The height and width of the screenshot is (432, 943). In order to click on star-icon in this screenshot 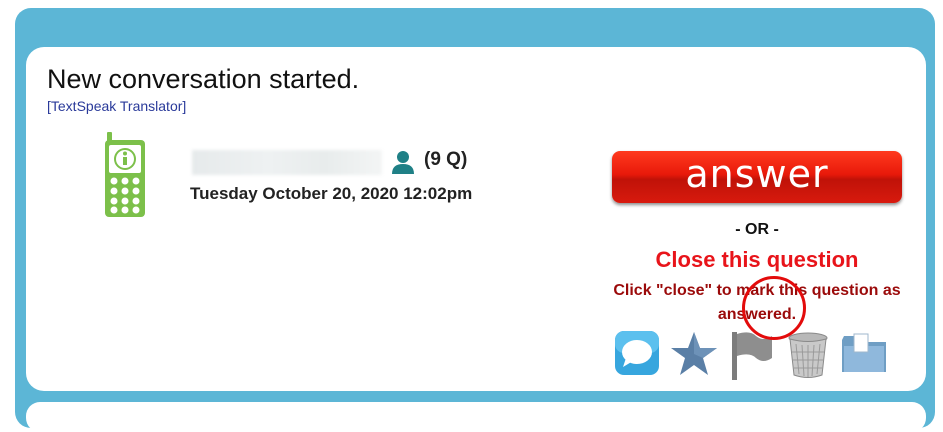, I will do `click(694, 356)`.